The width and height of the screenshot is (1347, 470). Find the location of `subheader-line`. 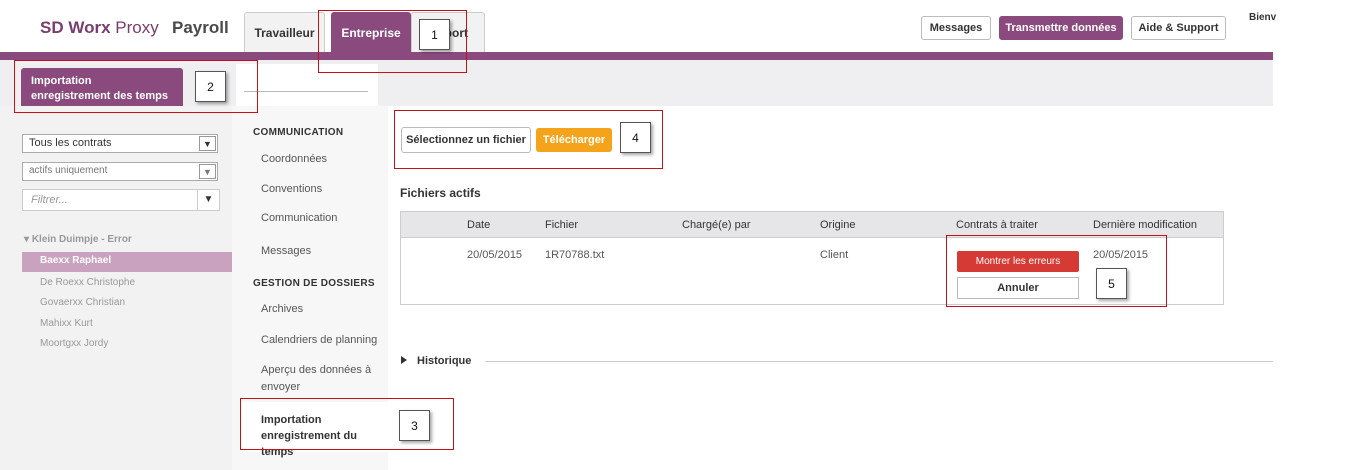

subheader-line is located at coordinates (306, 91).